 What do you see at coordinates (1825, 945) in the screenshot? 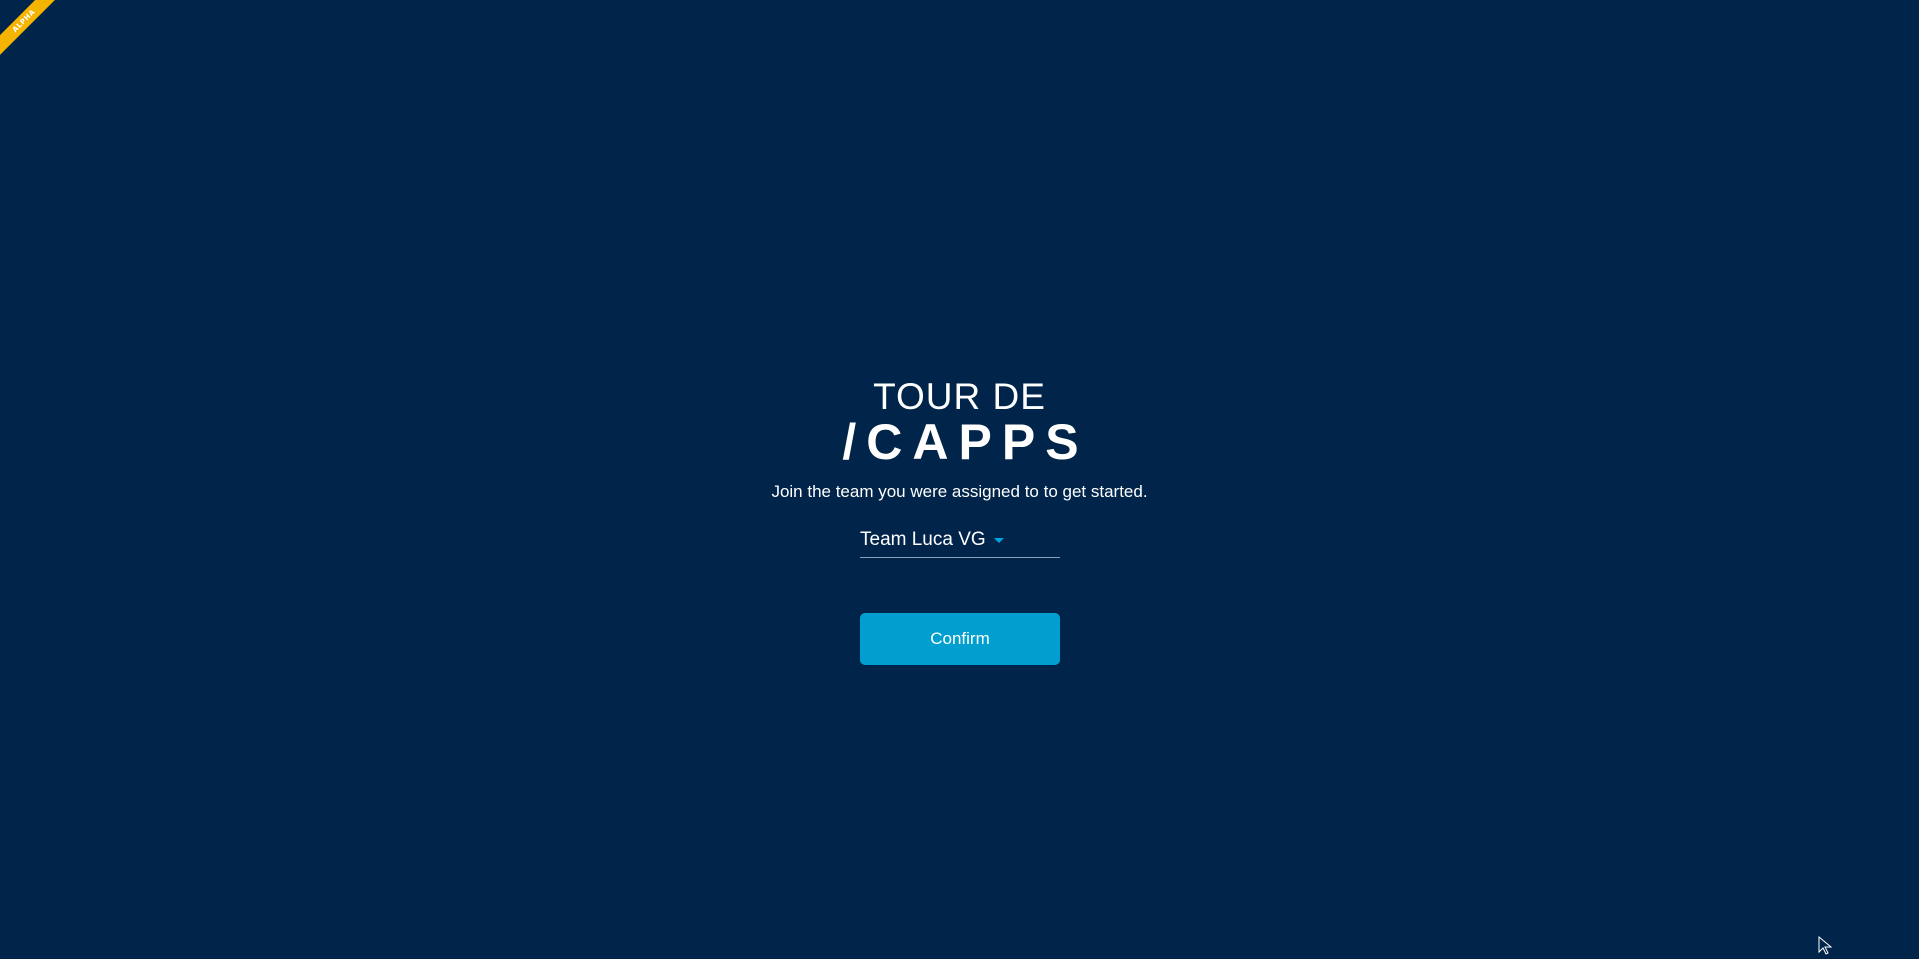
I see `mouse-pointer-icon` at bounding box center [1825, 945].